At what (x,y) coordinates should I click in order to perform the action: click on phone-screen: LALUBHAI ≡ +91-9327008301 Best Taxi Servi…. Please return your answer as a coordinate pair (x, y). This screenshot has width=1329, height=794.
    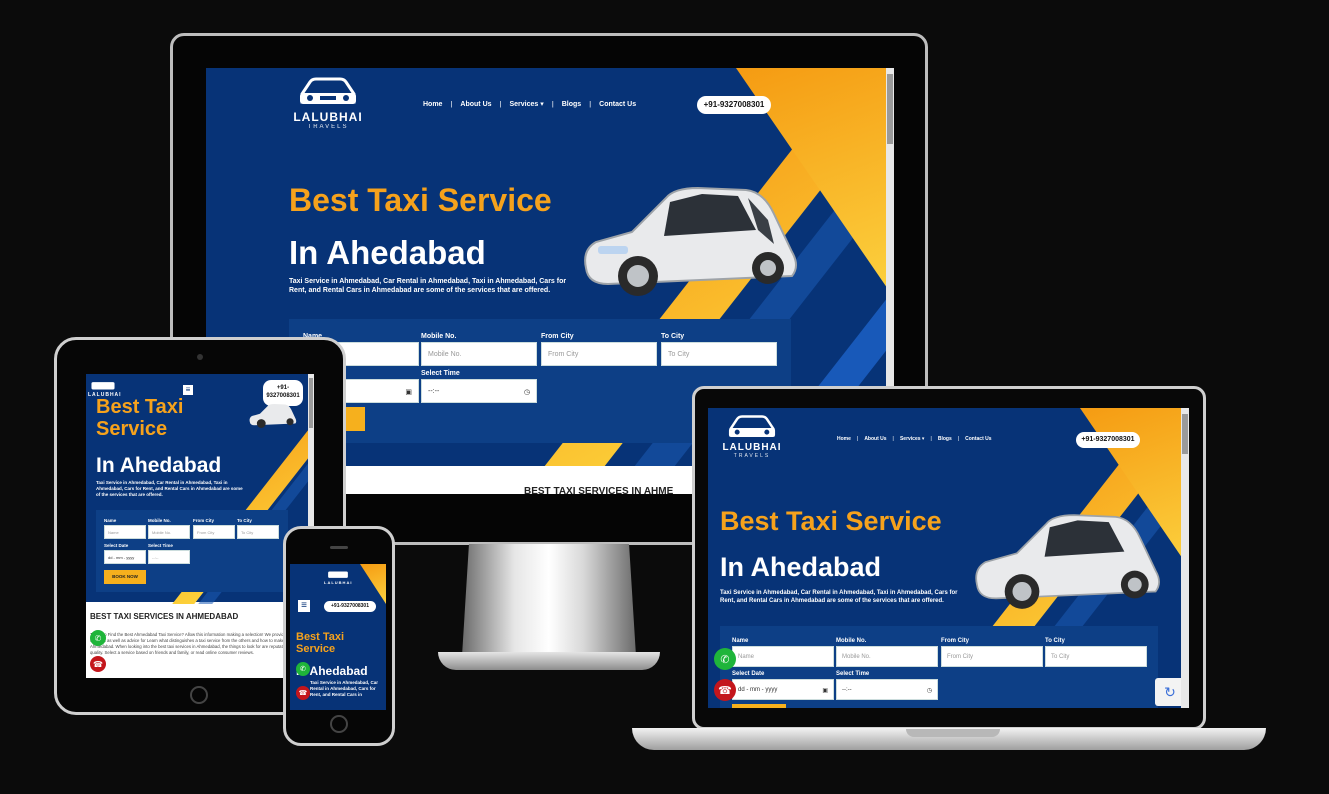
    Looking at the image, I should click on (338, 637).